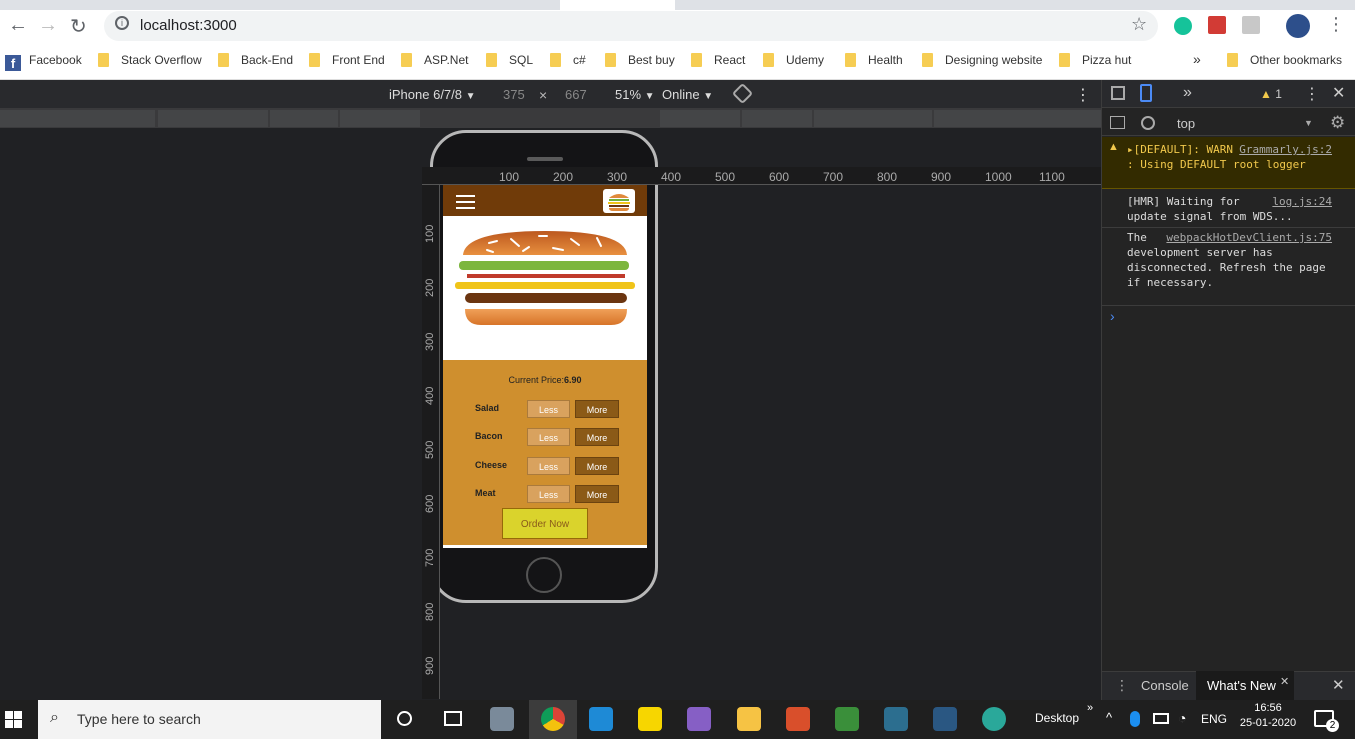  What do you see at coordinates (432, 94) in the screenshot?
I see `device-select: iPhone 6/7/8 ▼` at bounding box center [432, 94].